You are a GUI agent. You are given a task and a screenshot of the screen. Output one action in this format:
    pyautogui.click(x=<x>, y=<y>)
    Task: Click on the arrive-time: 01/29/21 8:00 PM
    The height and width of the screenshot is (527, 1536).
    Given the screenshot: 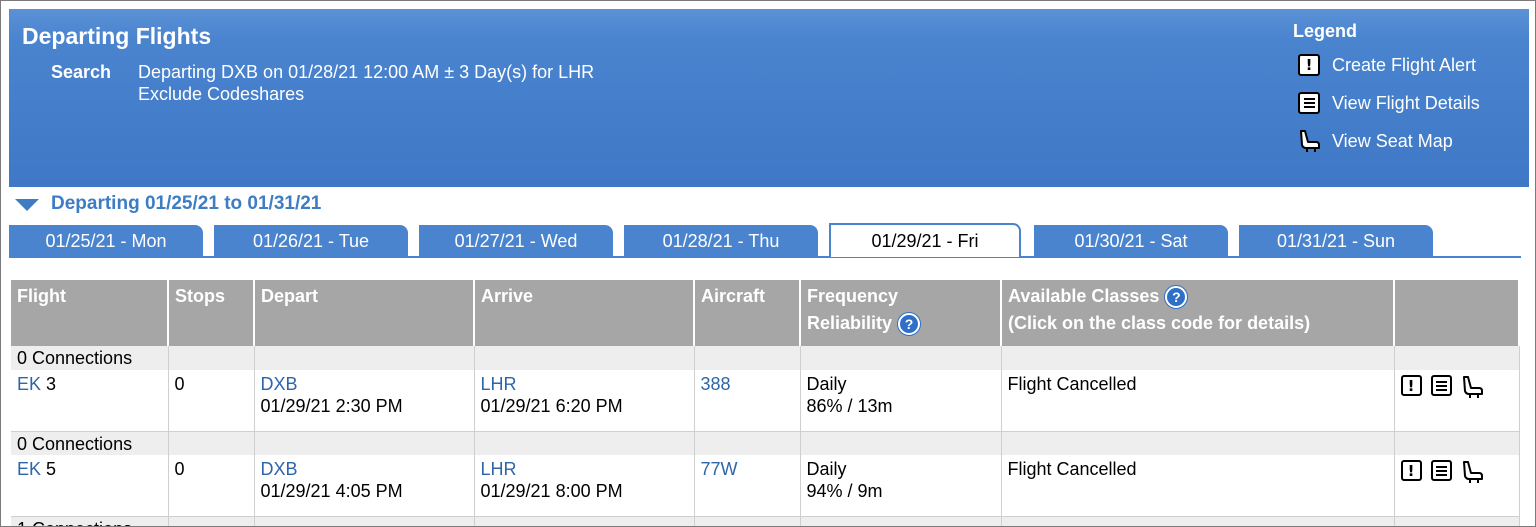 What is the action you would take?
    pyautogui.click(x=551, y=491)
    